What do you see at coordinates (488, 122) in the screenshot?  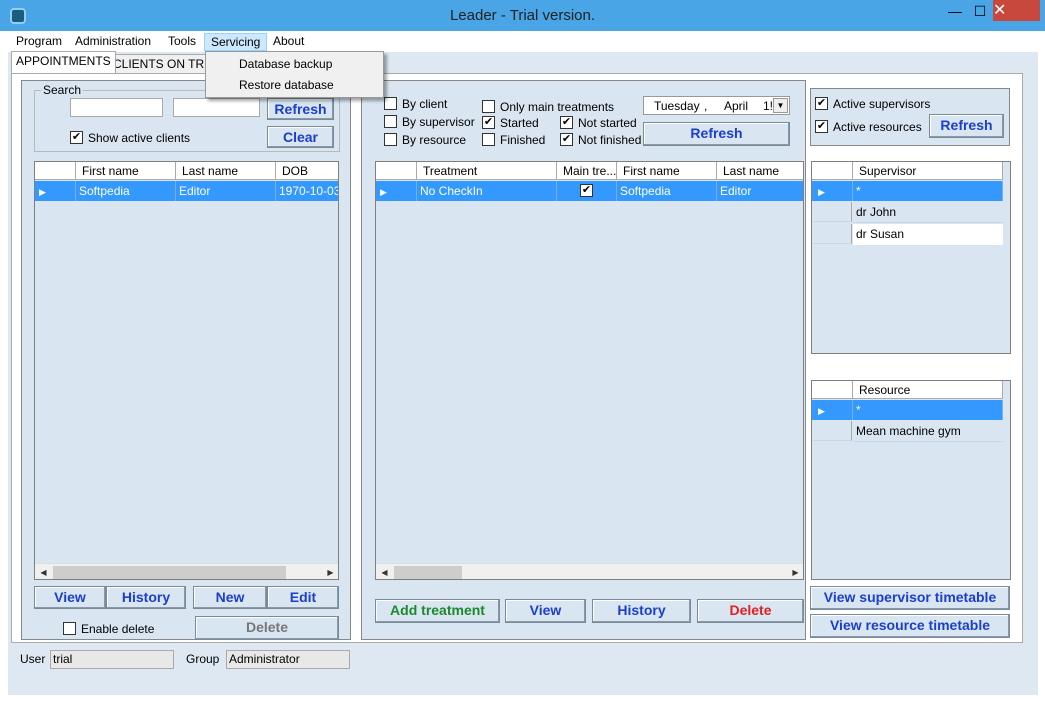 I see `started-checkbox: ✔` at bounding box center [488, 122].